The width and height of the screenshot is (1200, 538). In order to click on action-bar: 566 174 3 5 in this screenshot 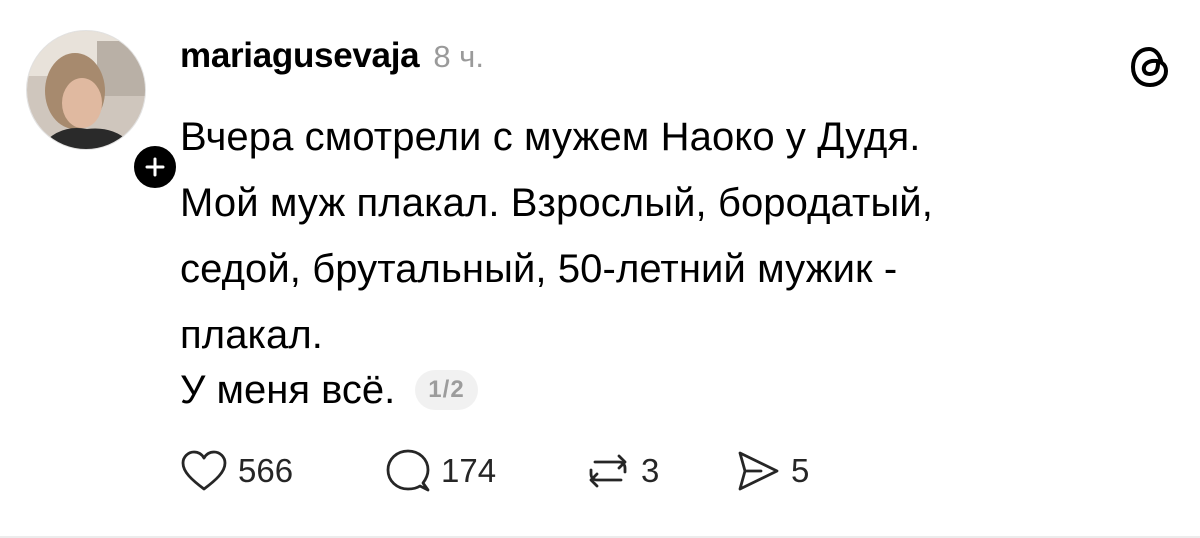, I will do `click(494, 471)`.